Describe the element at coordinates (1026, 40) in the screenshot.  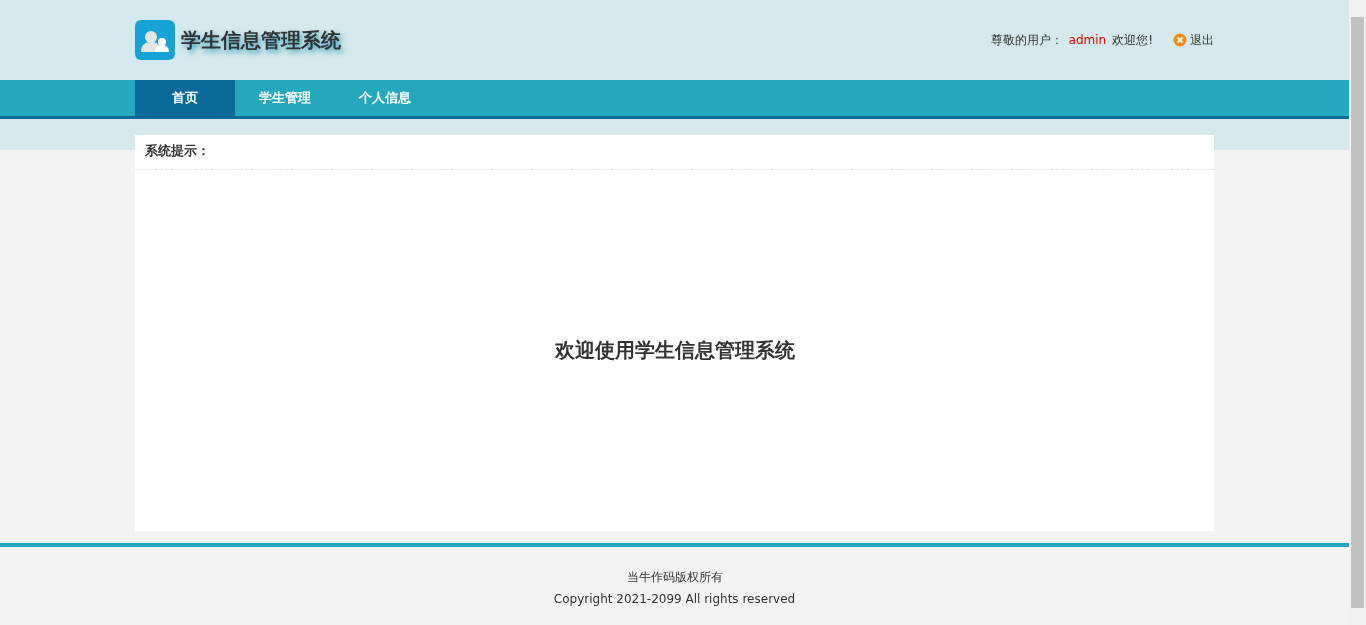
I see `greeting-text: 尊敬的用户：` at that location.